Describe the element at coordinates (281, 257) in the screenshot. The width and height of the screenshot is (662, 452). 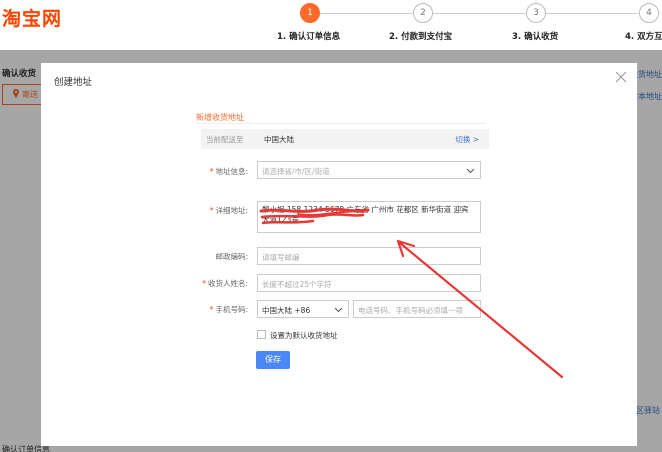
I see `postal-code-placeholder: 请填写邮编` at that location.